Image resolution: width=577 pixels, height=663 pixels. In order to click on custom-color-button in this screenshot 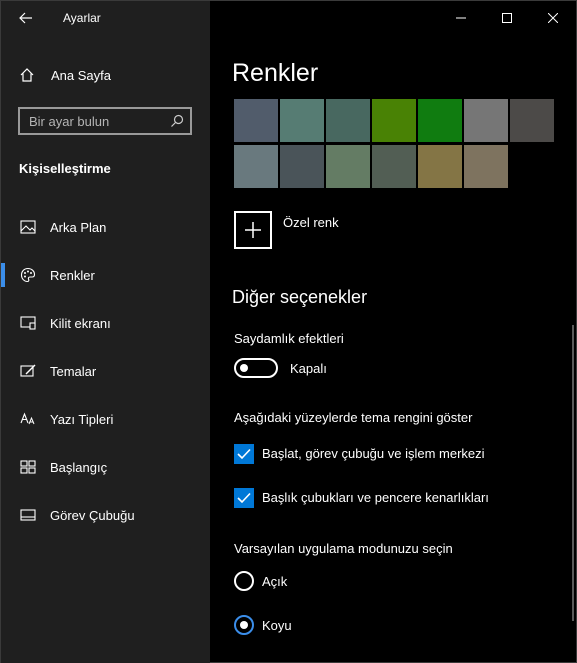, I will do `click(253, 230)`.